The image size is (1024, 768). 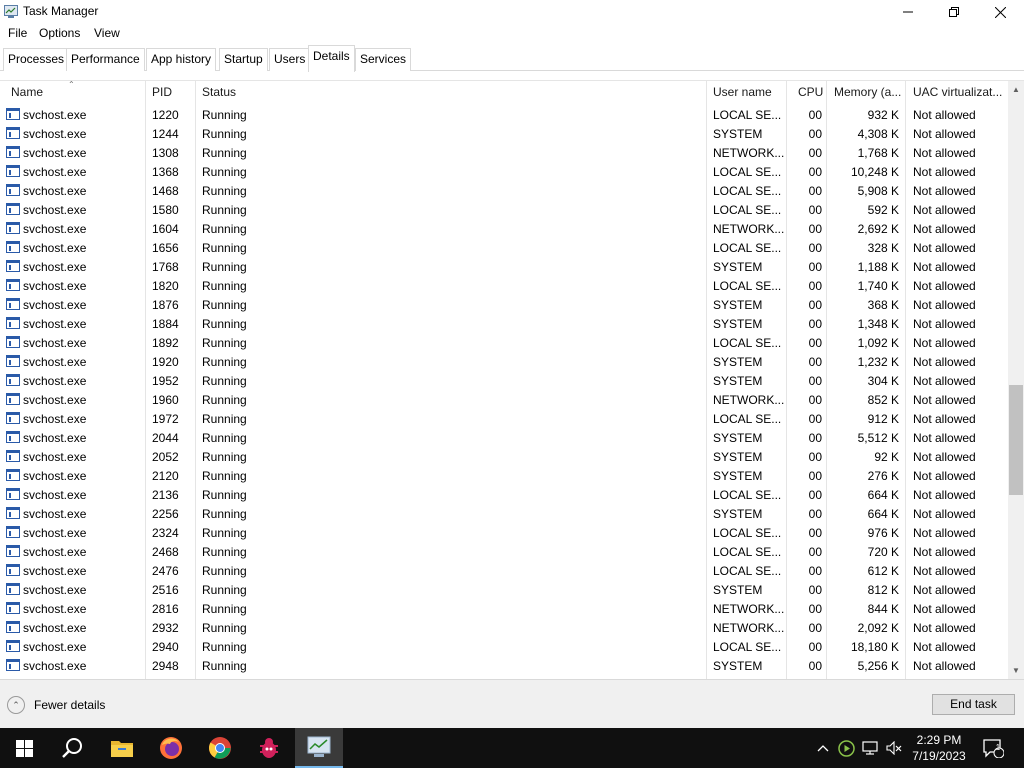 I want to click on task-manager-app-icon, so click(x=11, y=11).